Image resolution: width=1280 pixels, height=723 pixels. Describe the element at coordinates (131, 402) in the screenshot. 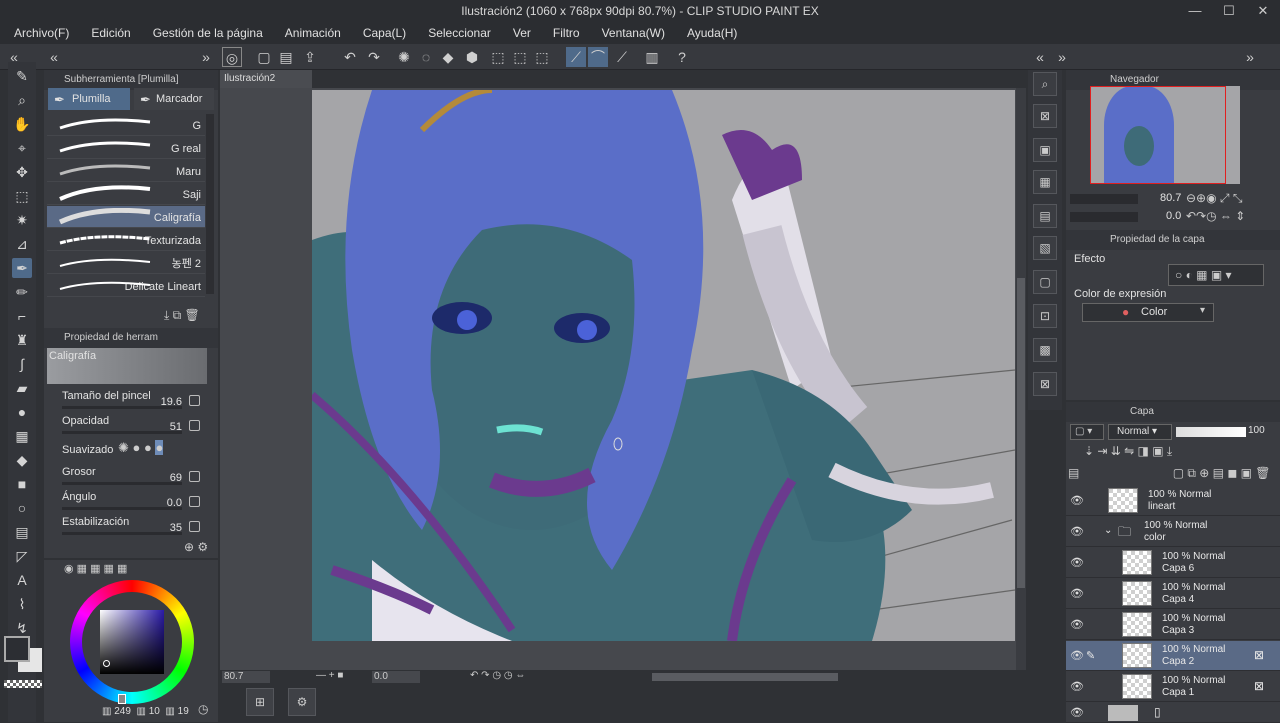

I see `brush-size-property: Tamaño del pincel 19.6` at that location.